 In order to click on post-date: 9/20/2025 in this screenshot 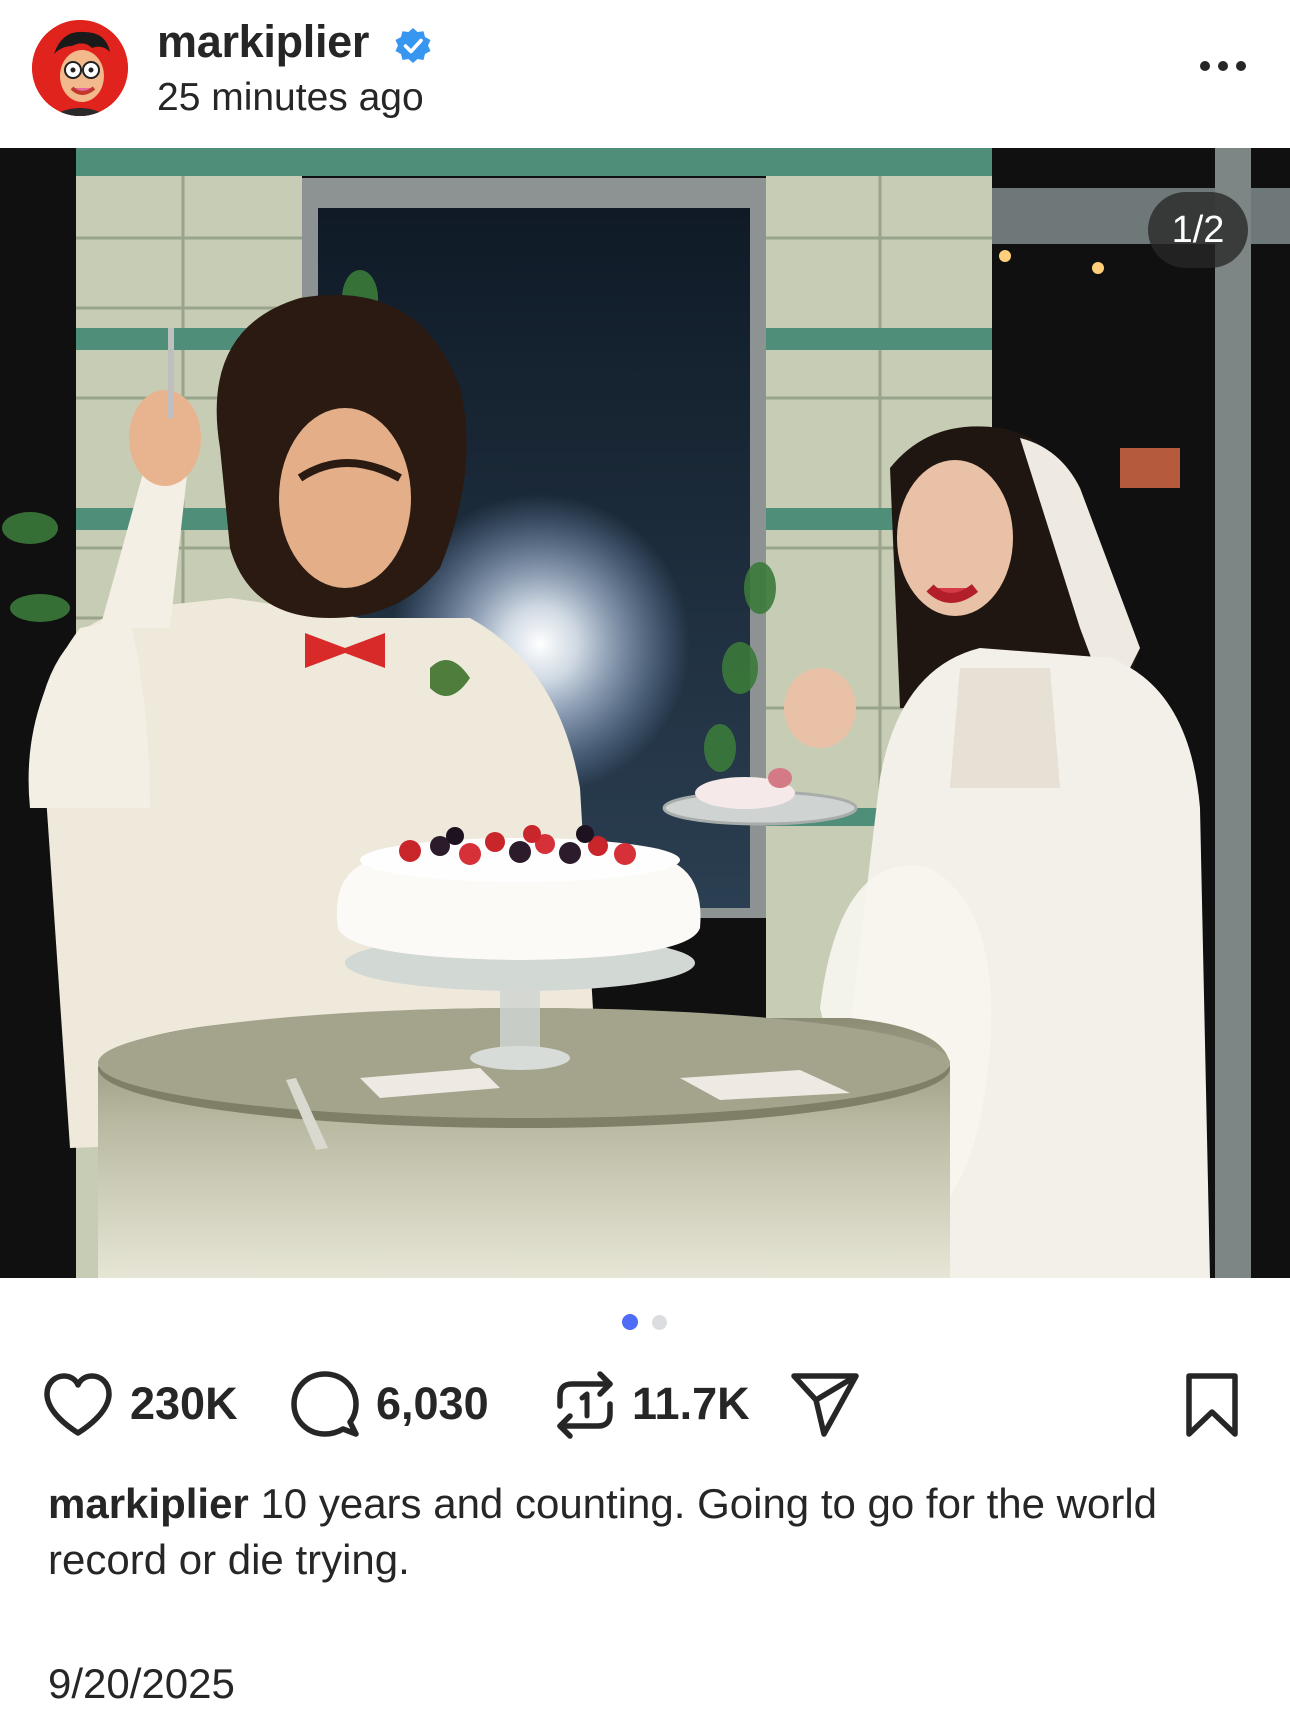, I will do `click(141, 1683)`.